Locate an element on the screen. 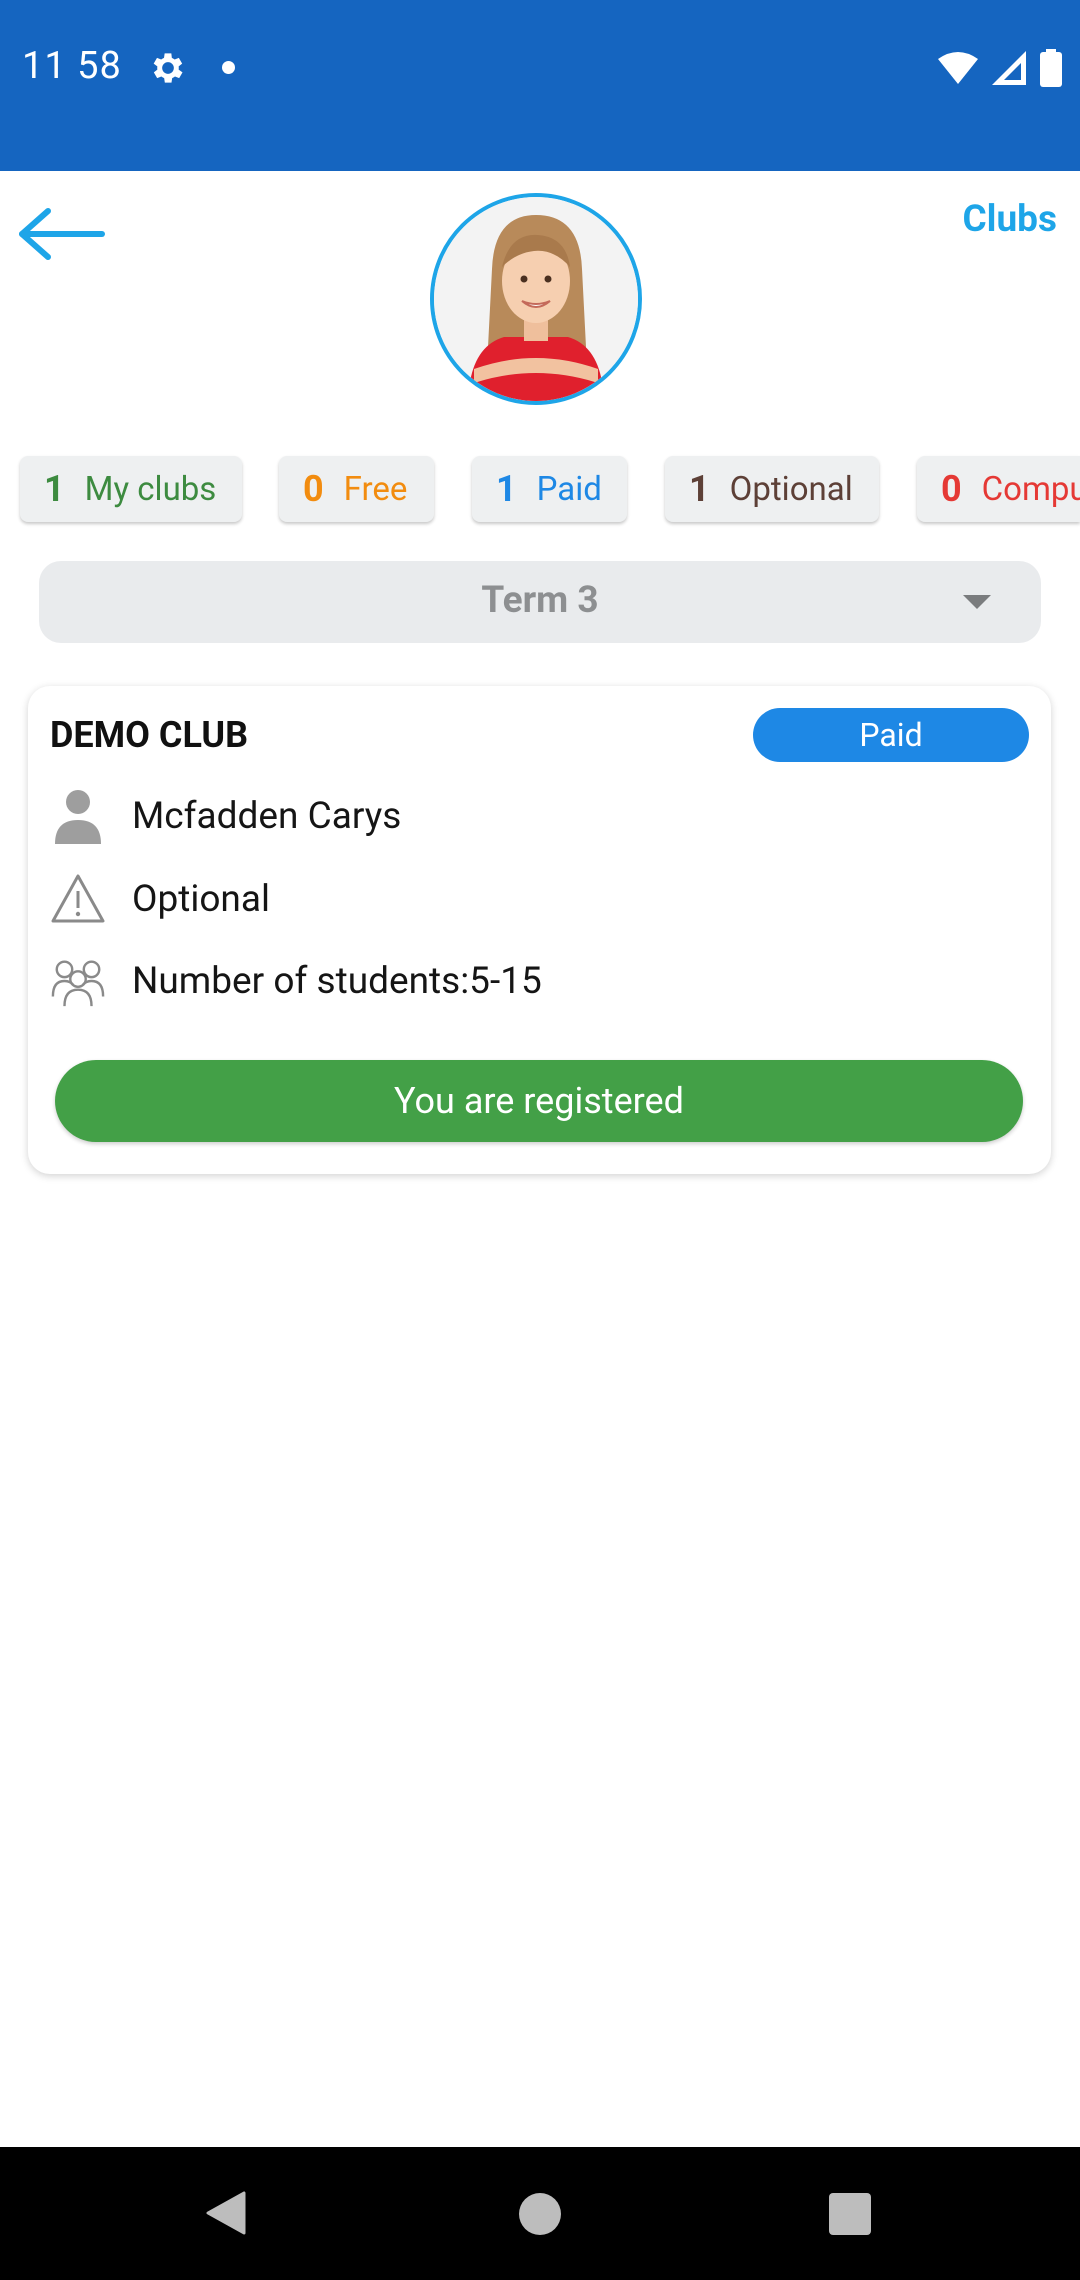 Image resolution: width=1080 pixels, height=2280 pixels. gear-icon is located at coordinates (168, 68).